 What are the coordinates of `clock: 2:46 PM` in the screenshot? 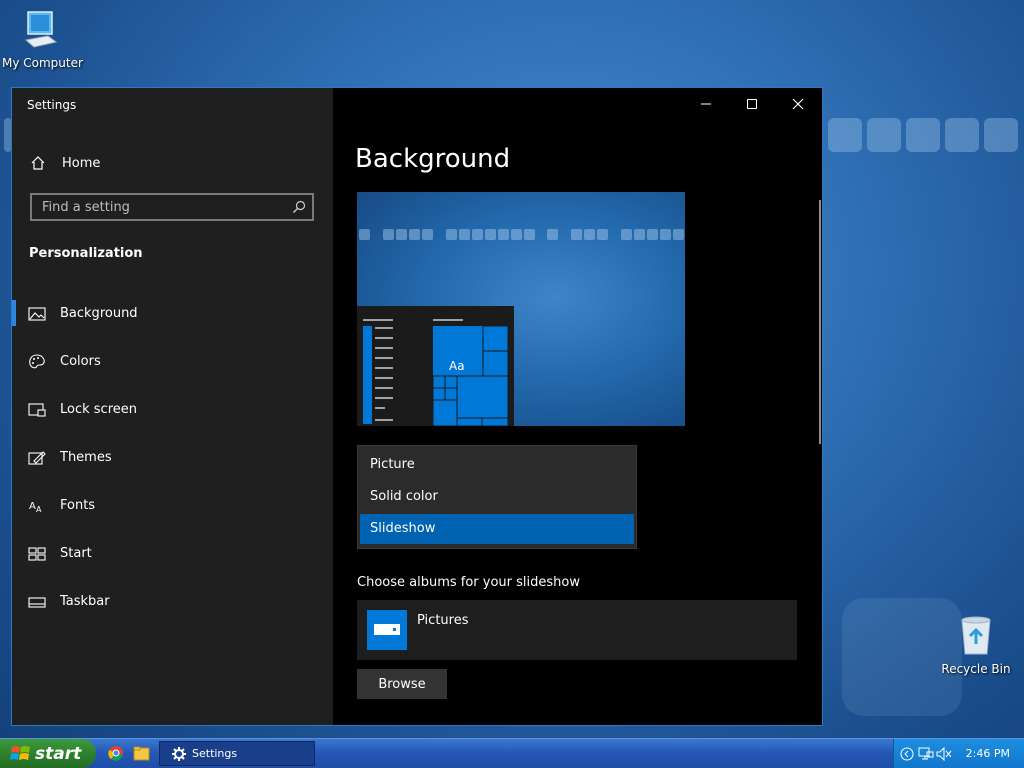 It's located at (988, 753).